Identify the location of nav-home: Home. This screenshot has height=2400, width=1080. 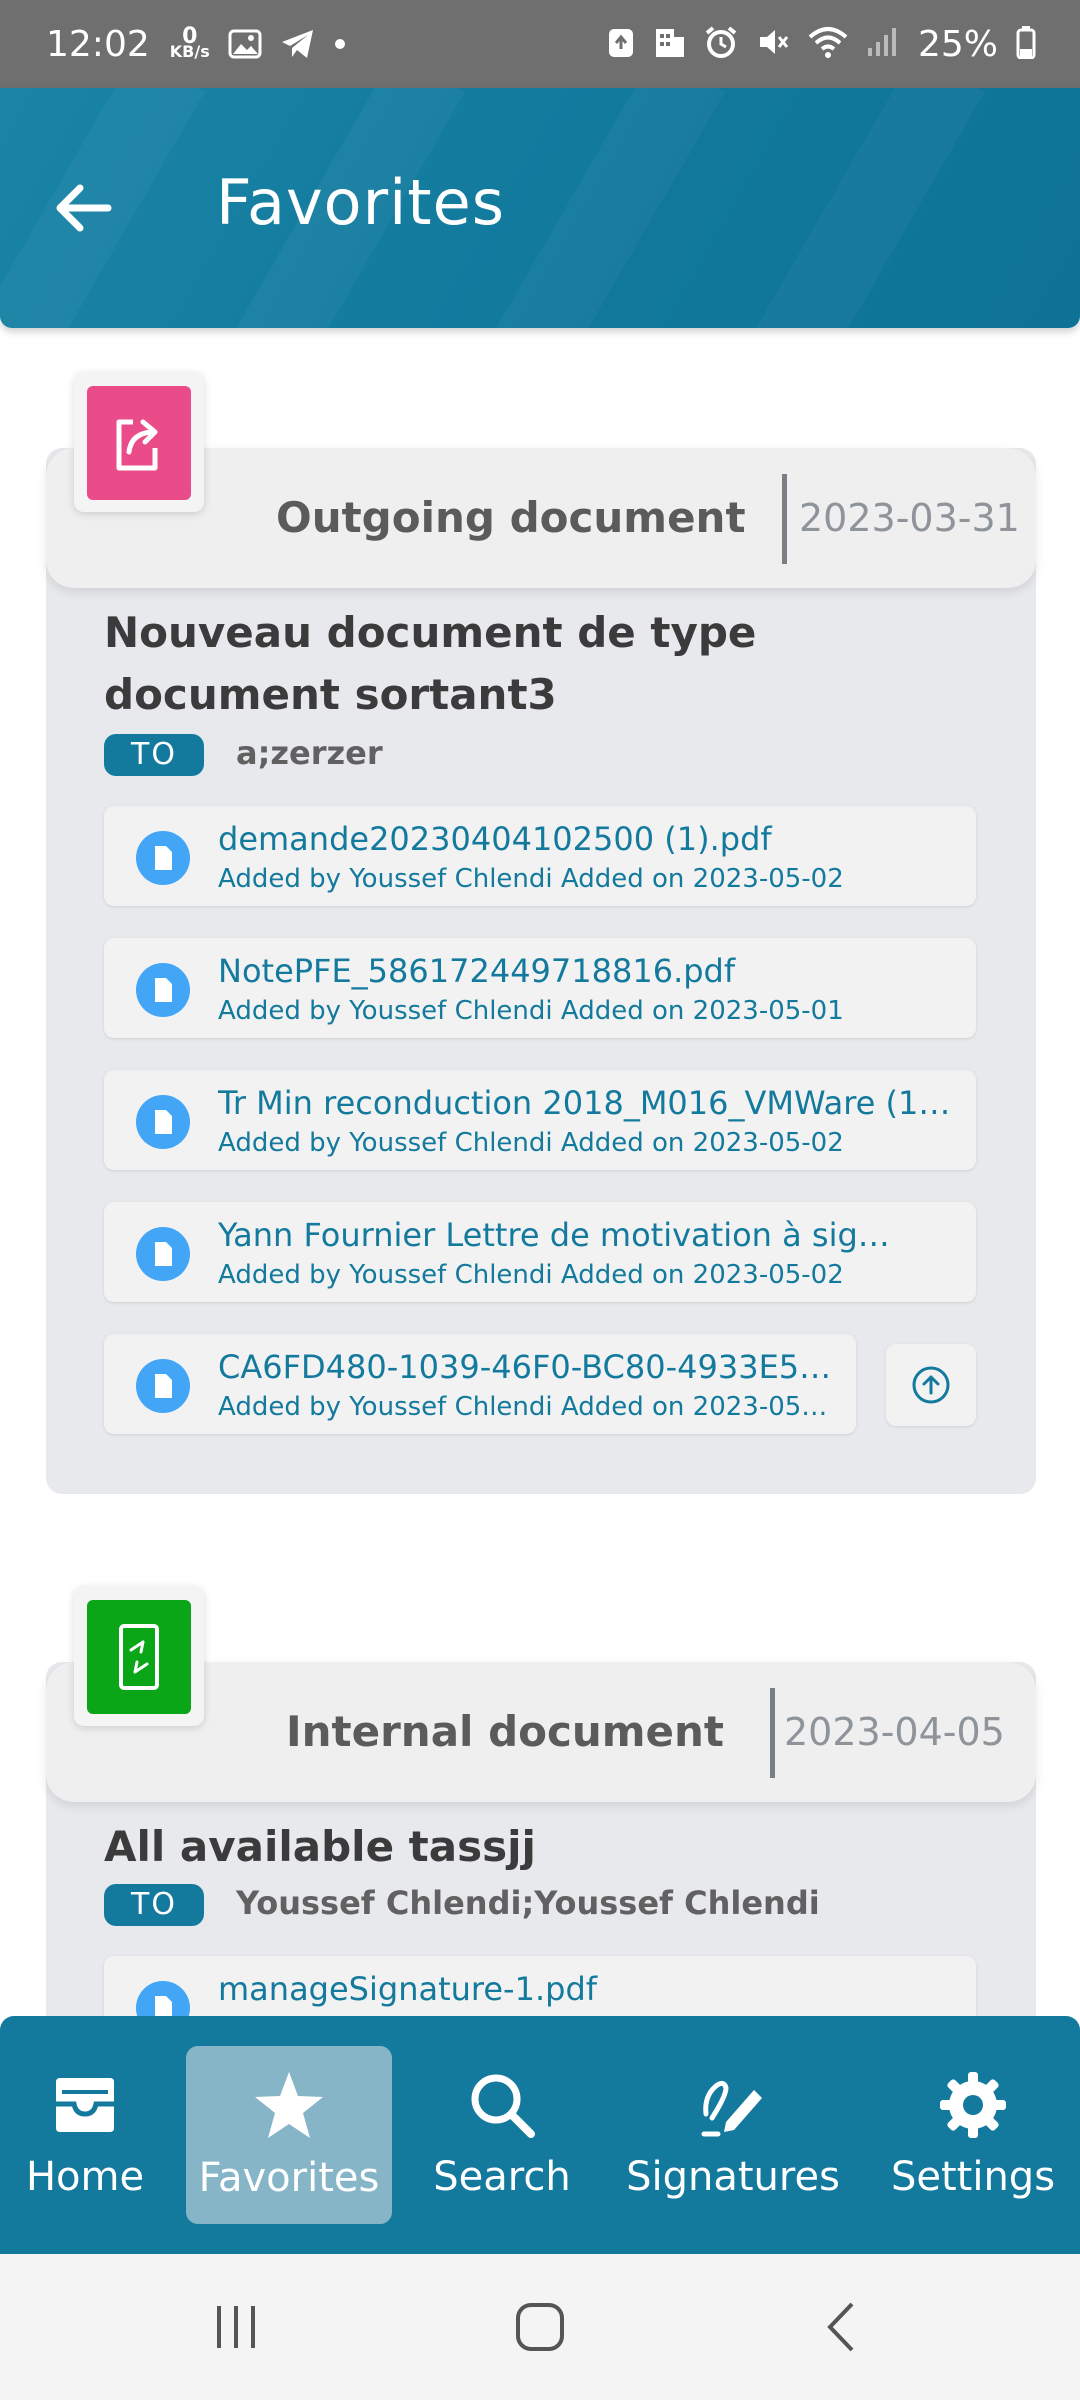
(85, 2135).